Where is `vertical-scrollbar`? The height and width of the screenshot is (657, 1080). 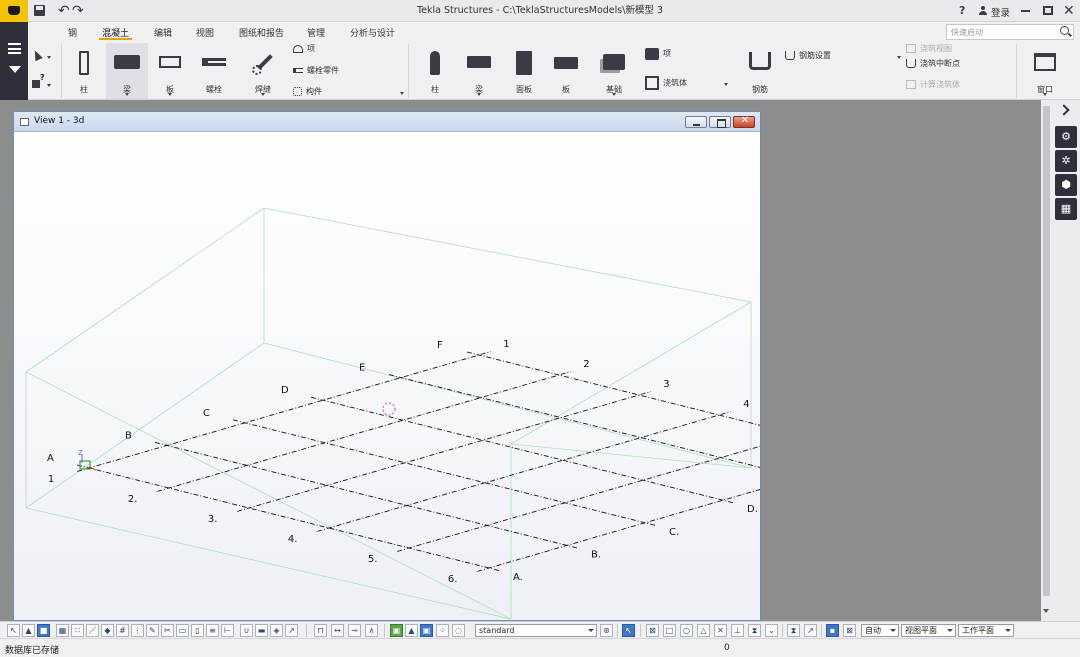
vertical-scrollbar is located at coordinates (1046, 360).